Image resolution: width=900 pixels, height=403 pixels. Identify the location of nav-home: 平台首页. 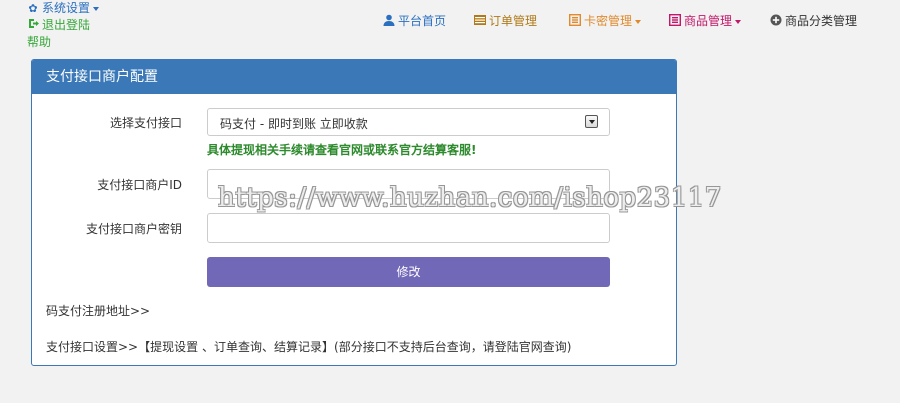
(414, 21).